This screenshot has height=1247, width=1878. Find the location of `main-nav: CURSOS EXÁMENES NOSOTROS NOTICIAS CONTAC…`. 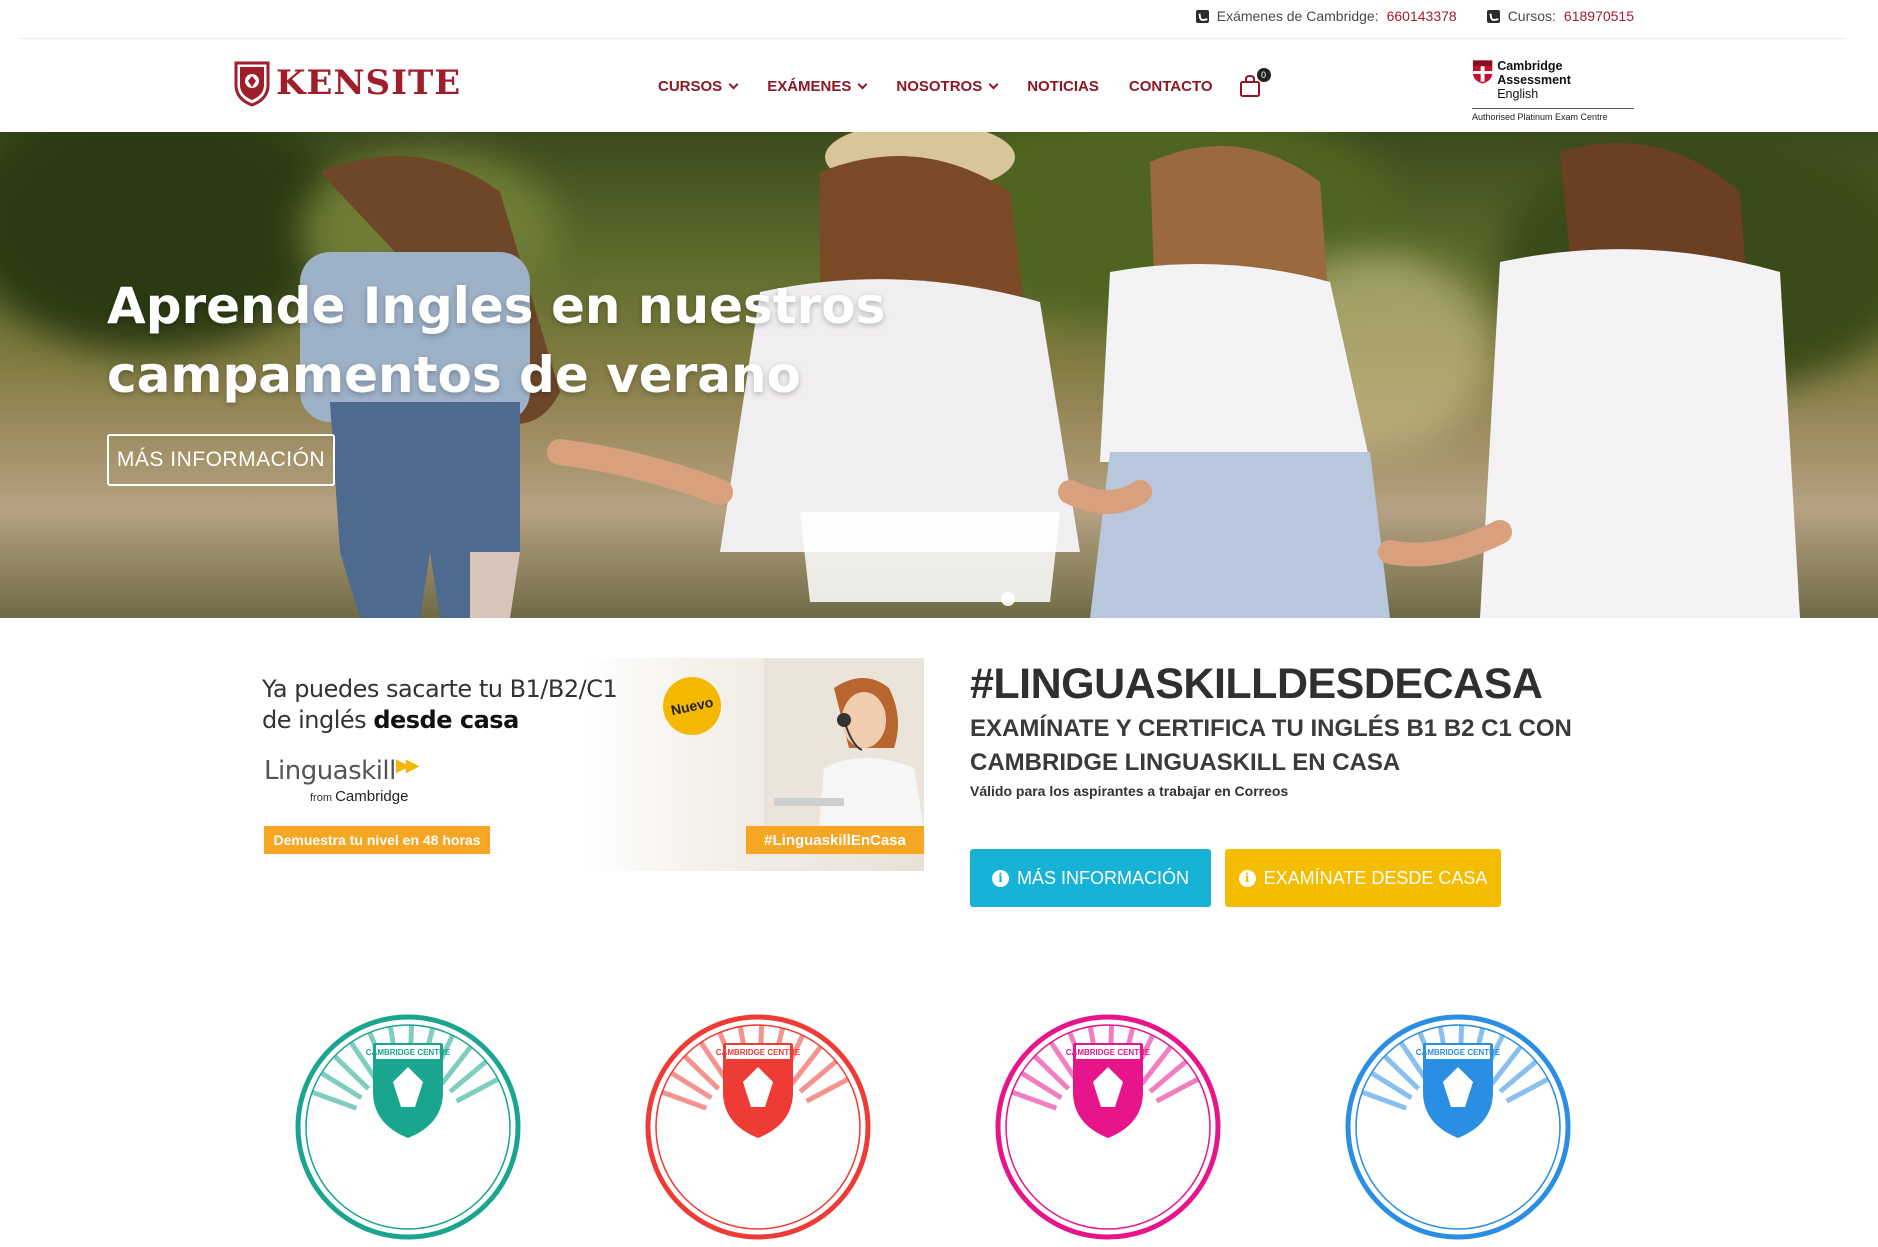

main-nav: CURSOS EXÁMENES NOSOTROS NOTICIAS CONTAC… is located at coordinates (964, 83).